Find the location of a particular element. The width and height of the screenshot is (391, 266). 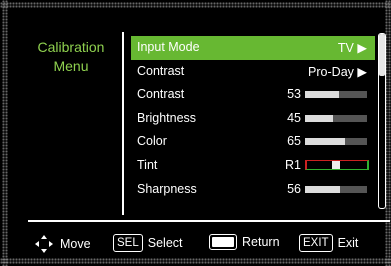

menu-item-contrast-mode: Contrast Pro-Day ▶ is located at coordinates (253, 72).